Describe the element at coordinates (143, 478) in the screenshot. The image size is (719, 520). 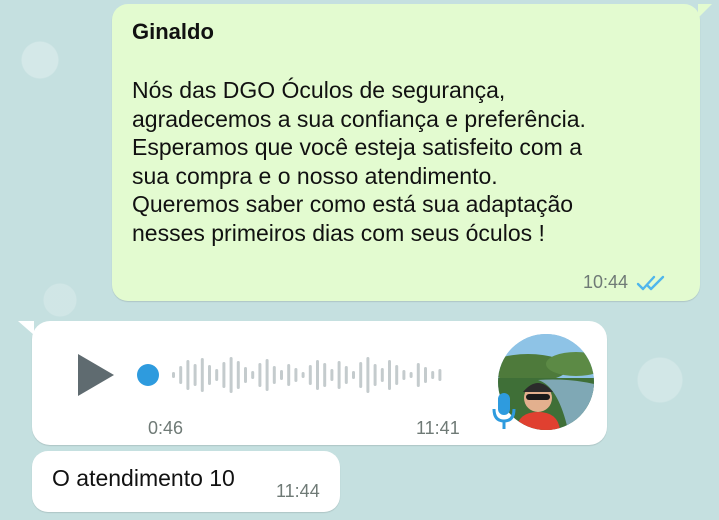
I see `message-text: O atendimento 10` at that location.